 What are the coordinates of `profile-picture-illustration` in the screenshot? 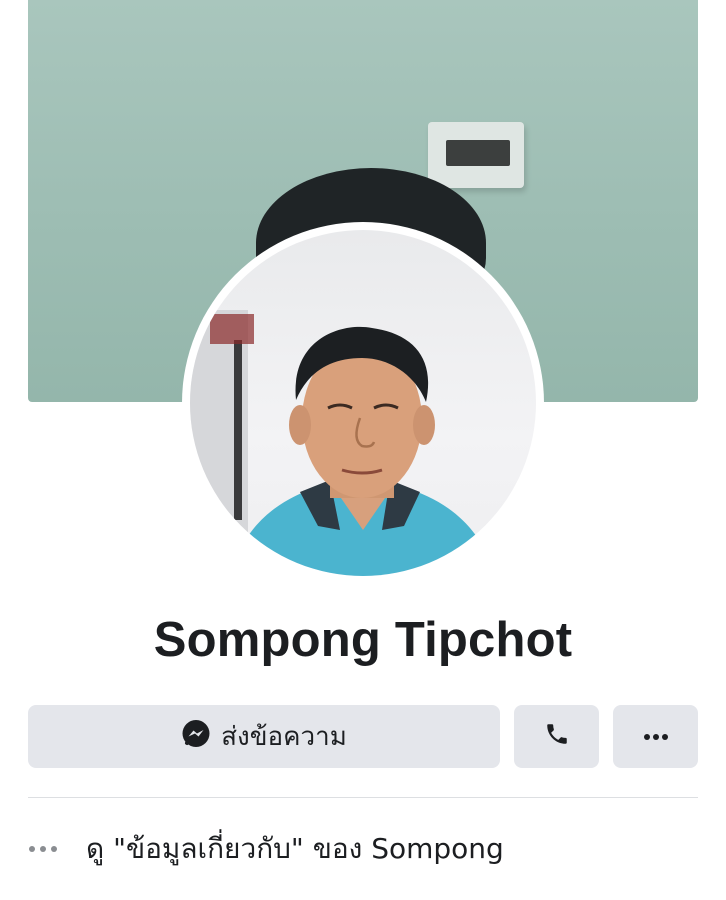 It's located at (342, 443).